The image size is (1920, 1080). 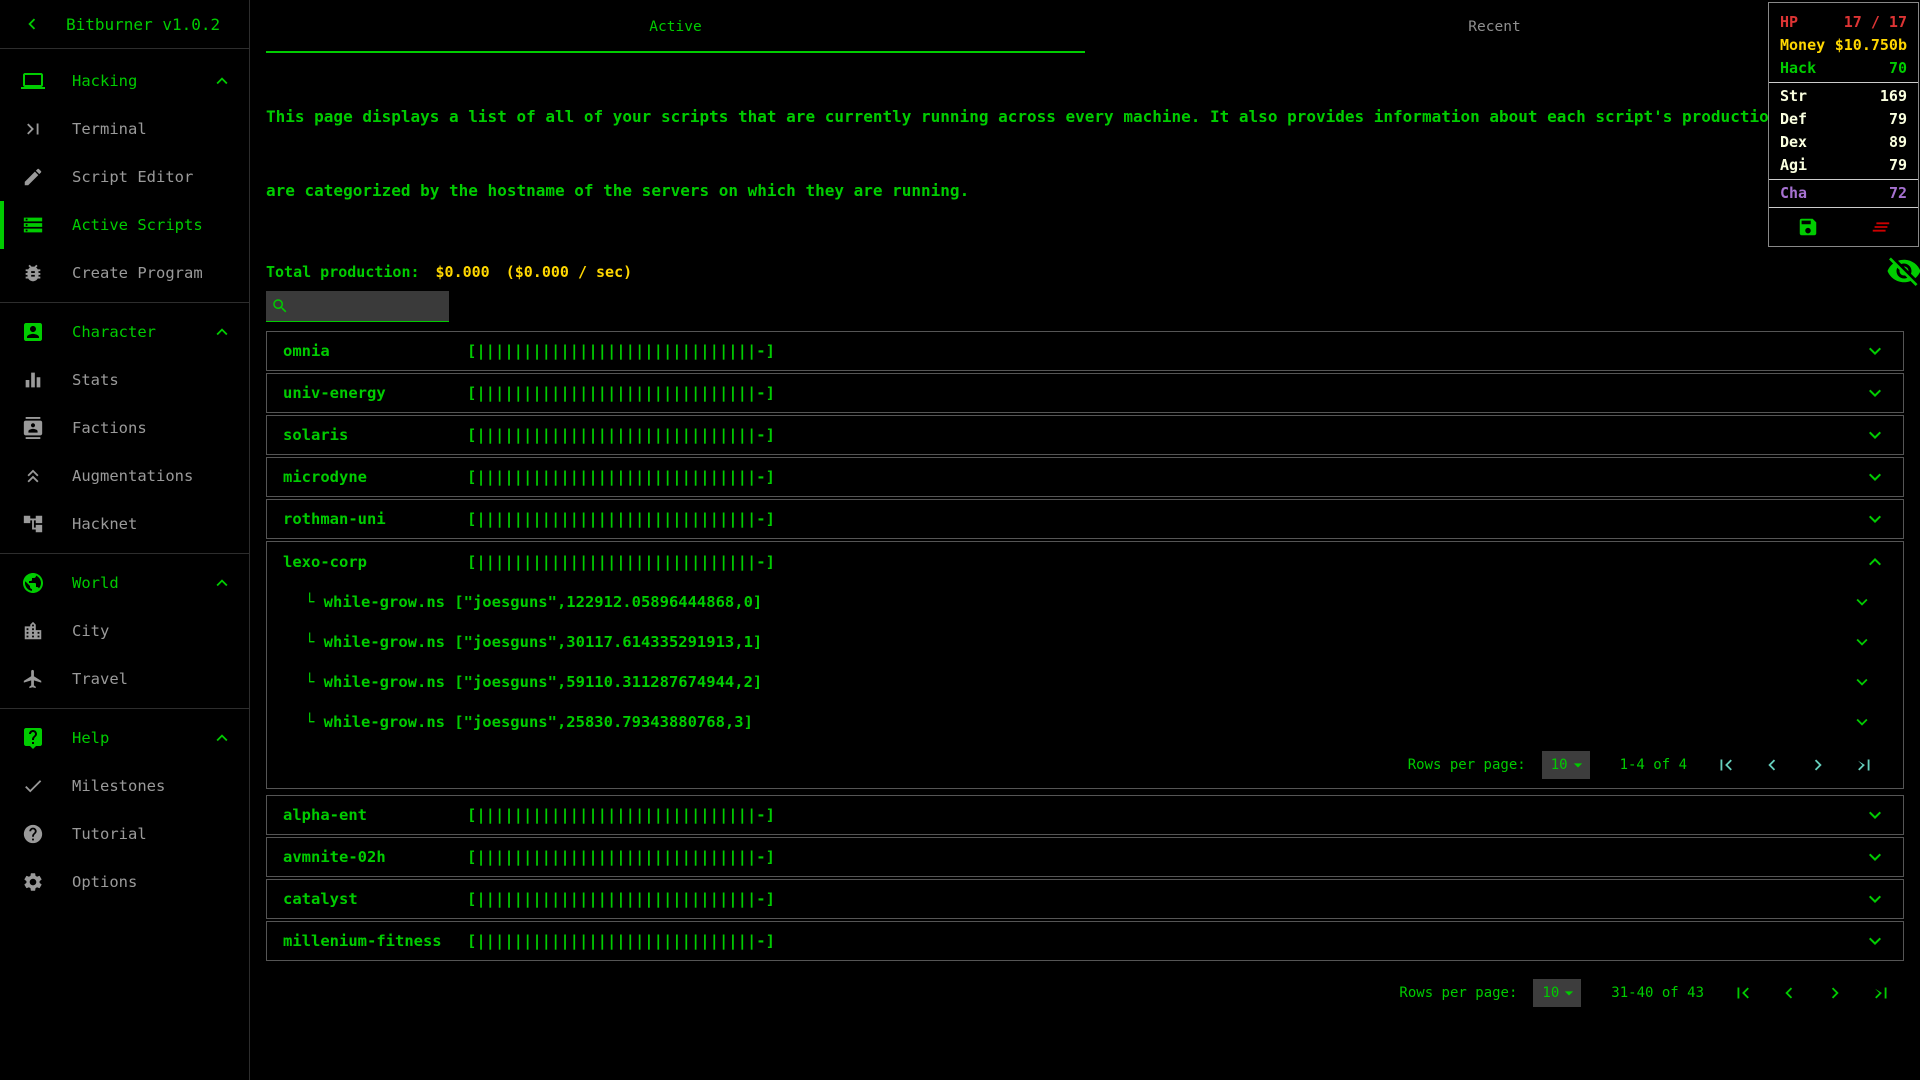 What do you see at coordinates (105, 81) in the screenshot?
I see `sidebar-section-label: Hacking` at bounding box center [105, 81].